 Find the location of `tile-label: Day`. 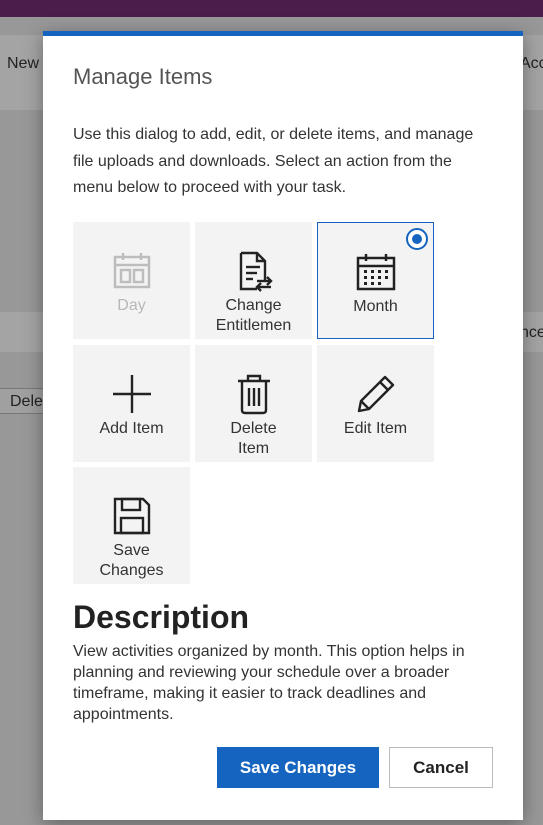

tile-label: Day is located at coordinates (131, 305).